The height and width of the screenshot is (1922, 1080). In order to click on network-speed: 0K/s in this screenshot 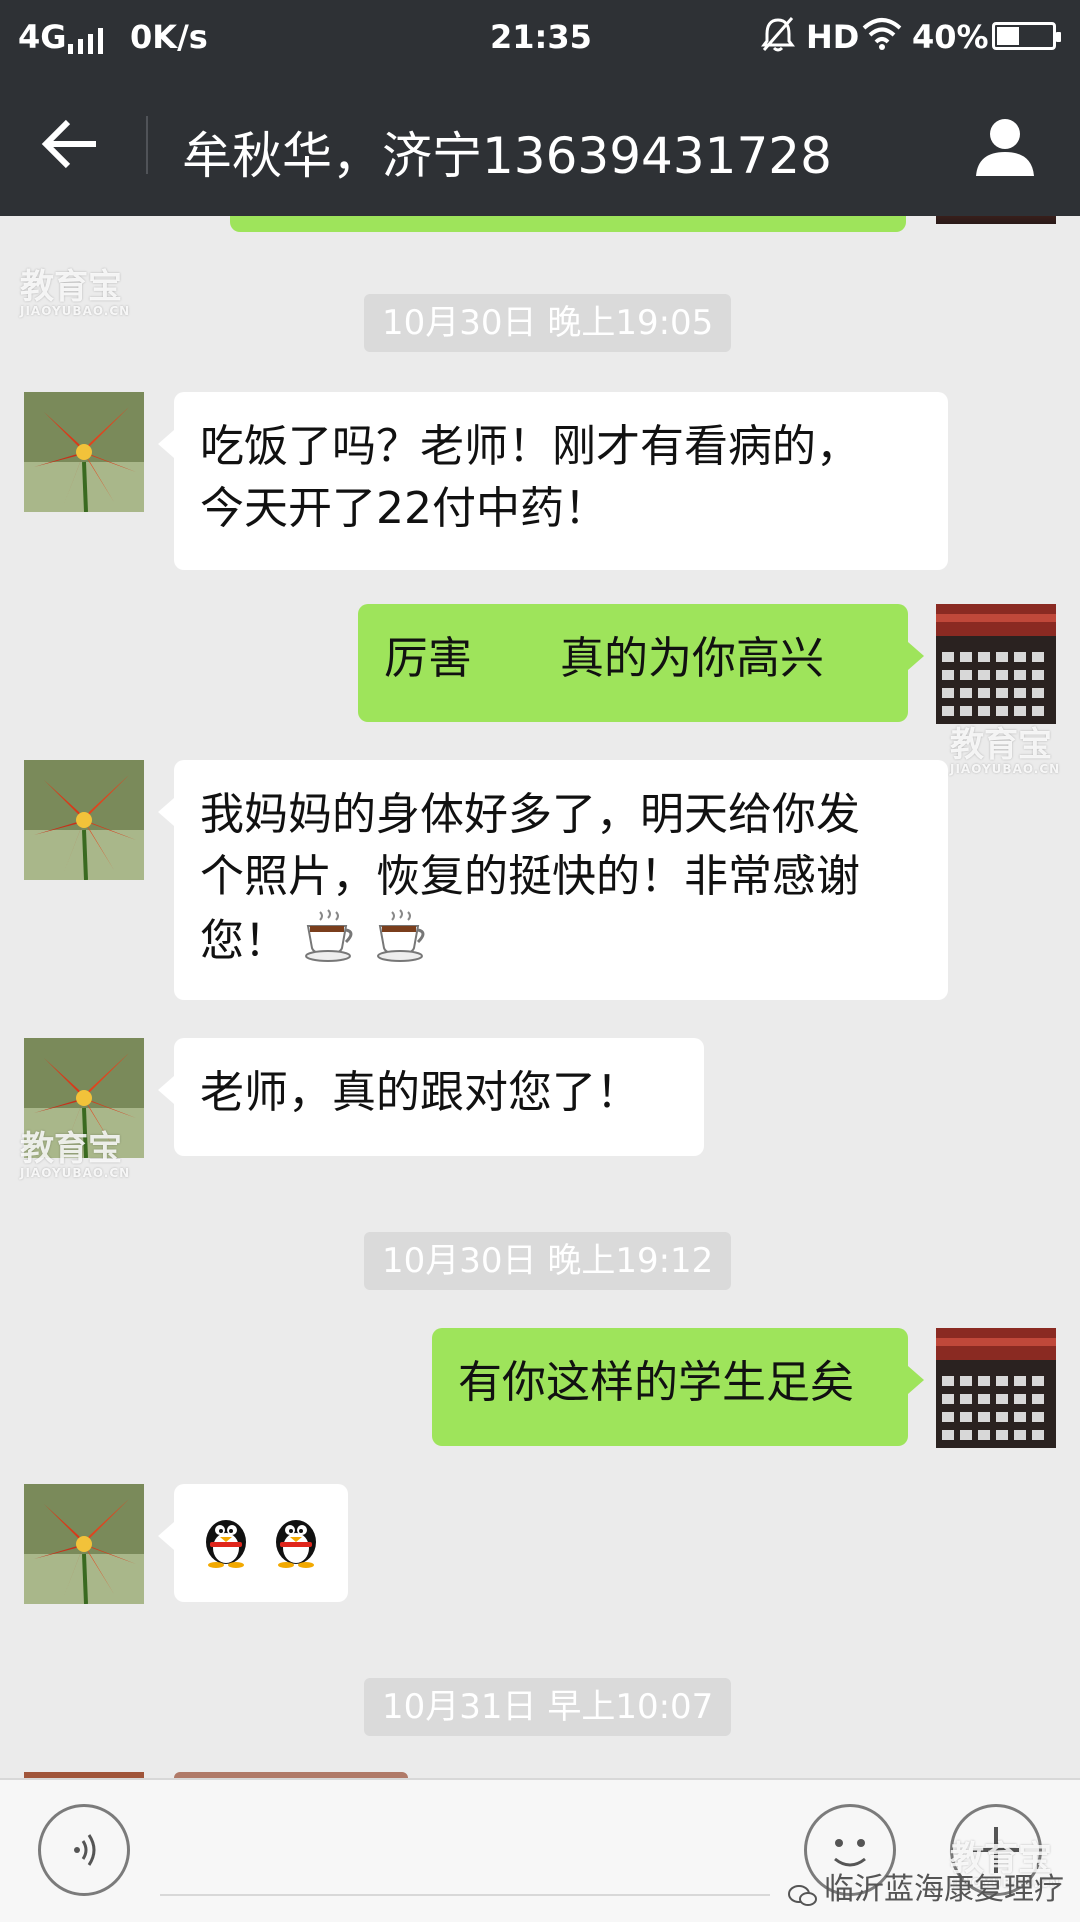, I will do `click(169, 37)`.